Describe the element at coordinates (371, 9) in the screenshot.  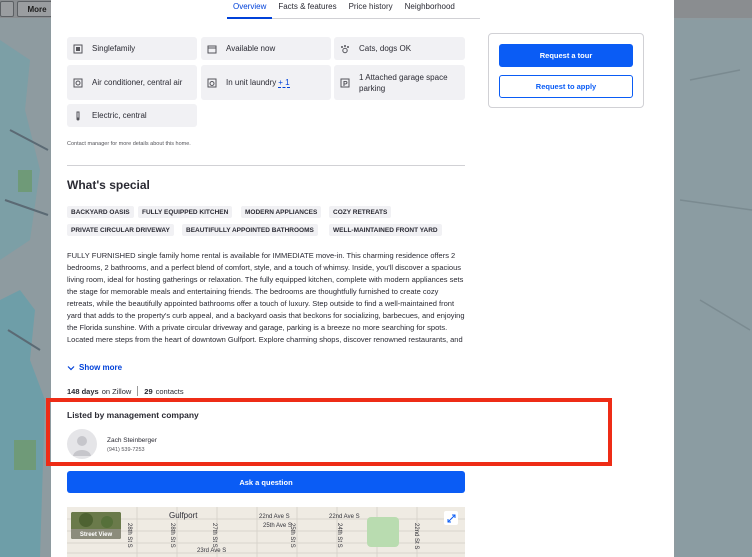
I see `tab-price-history: Price history` at that location.